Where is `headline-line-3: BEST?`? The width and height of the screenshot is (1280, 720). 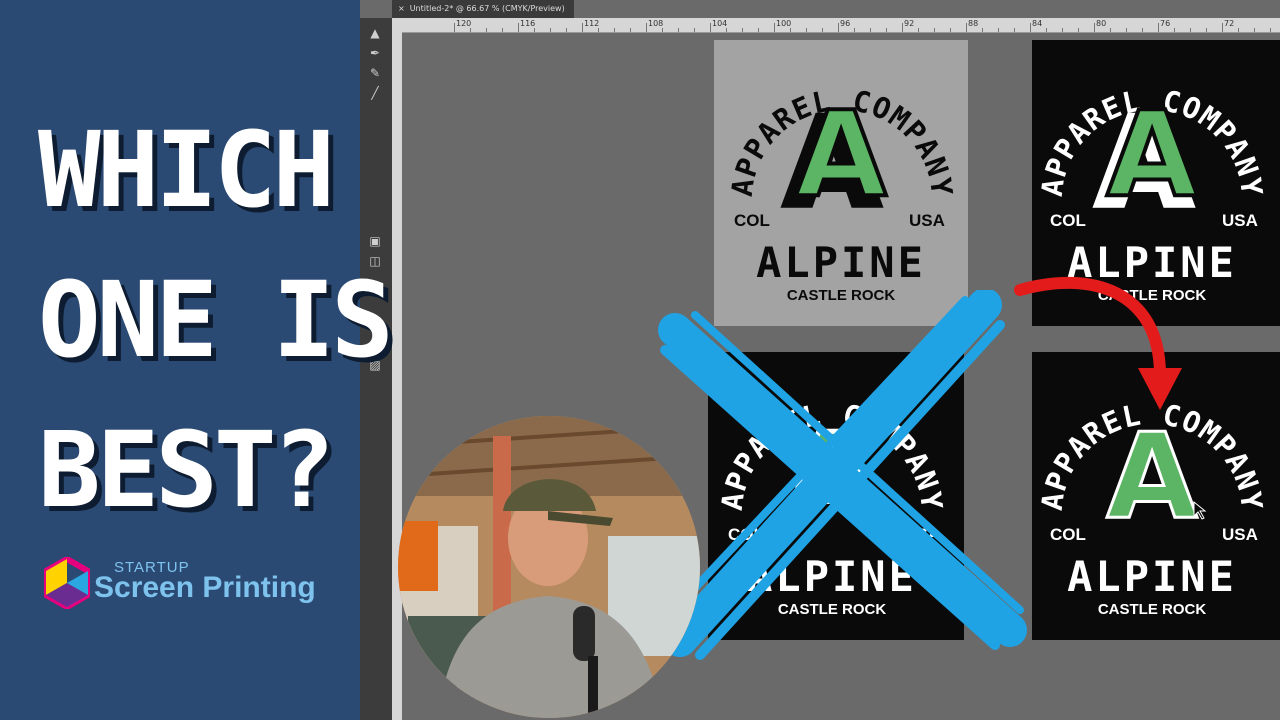
headline-line-3: BEST? is located at coordinates (186, 470).